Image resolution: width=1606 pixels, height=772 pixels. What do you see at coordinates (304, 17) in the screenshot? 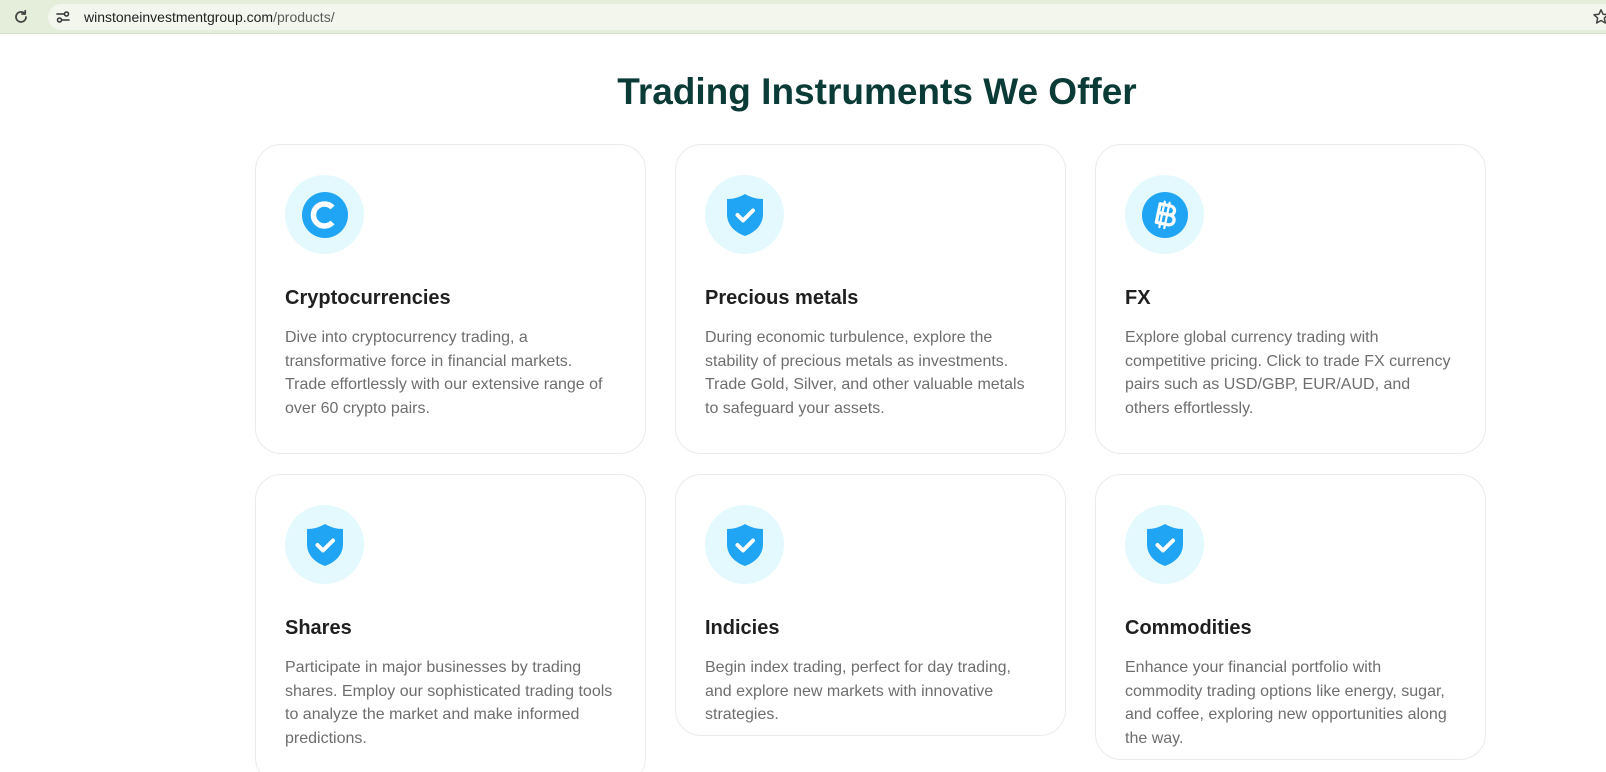
I see `url-path: /products/` at bounding box center [304, 17].